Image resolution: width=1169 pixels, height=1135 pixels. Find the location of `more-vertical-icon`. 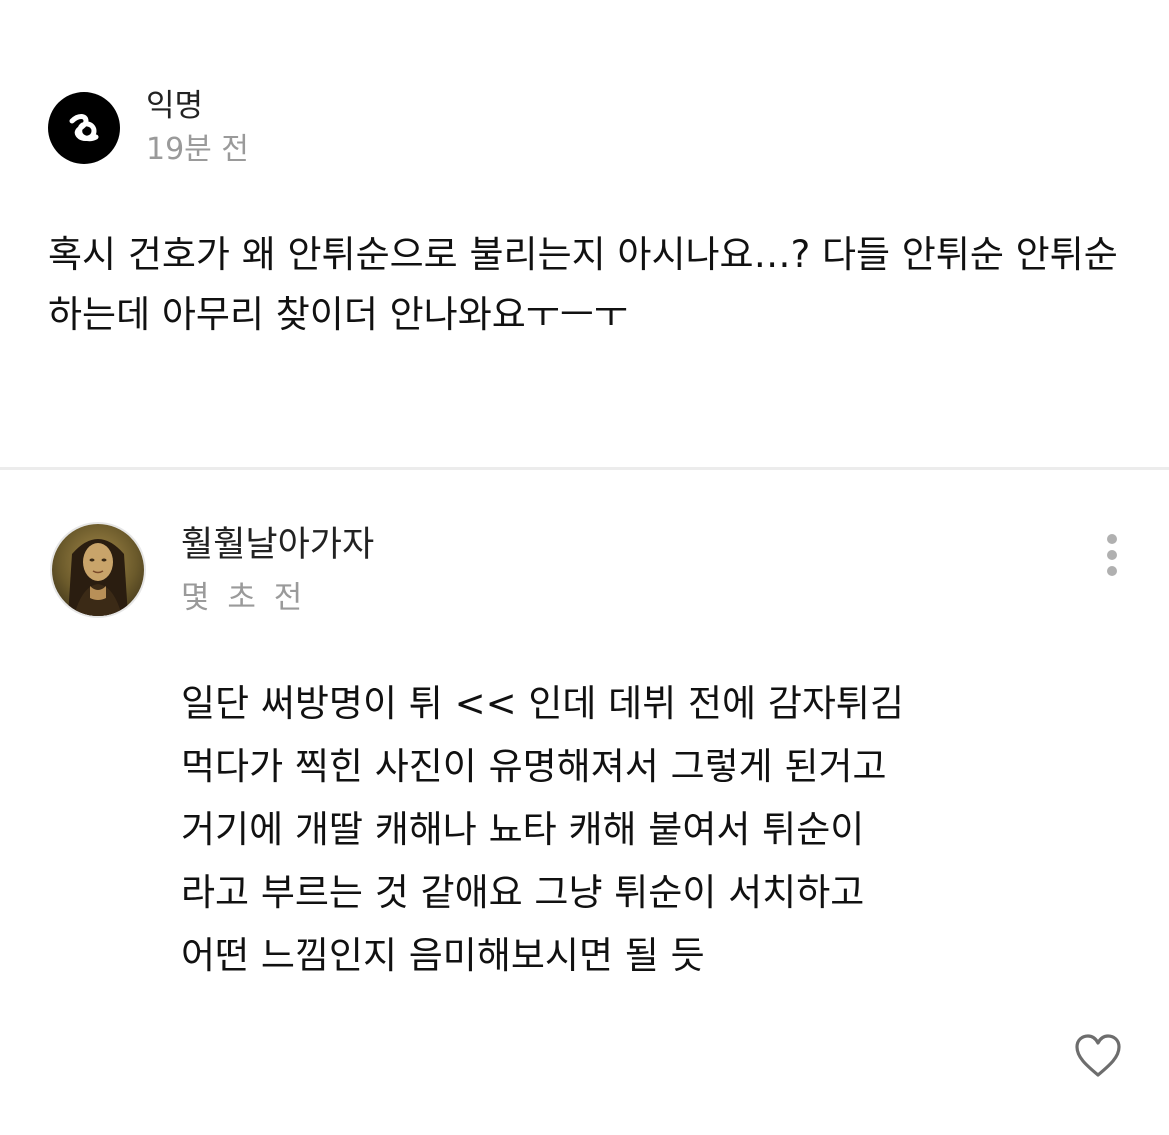

more-vertical-icon is located at coordinates (1112, 555).